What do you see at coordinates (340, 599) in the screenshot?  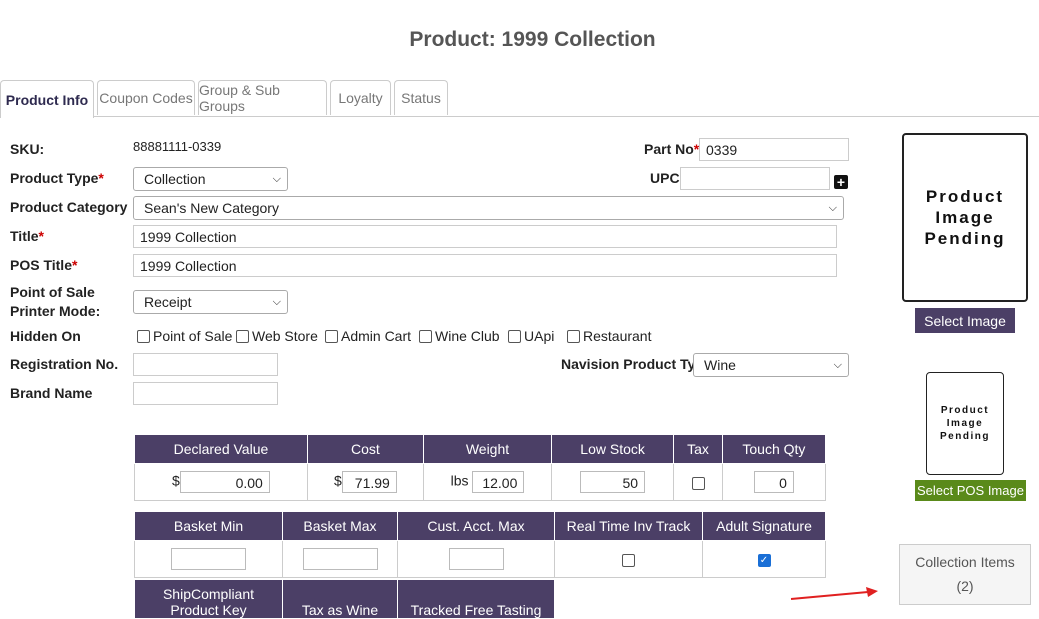 I see `tax-as-wine-header: Tax as Wine` at bounding box center [340, 599].